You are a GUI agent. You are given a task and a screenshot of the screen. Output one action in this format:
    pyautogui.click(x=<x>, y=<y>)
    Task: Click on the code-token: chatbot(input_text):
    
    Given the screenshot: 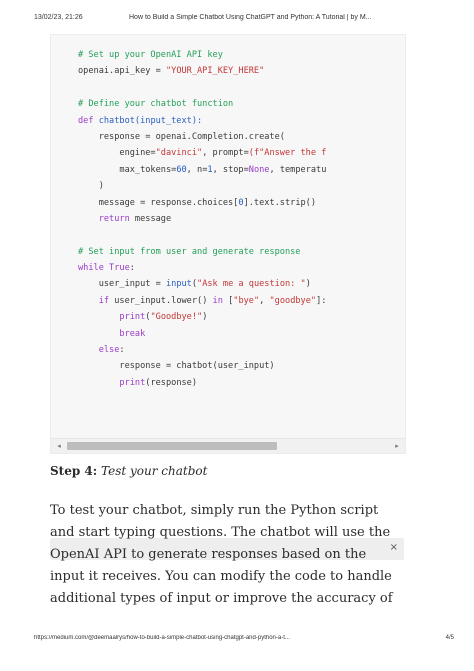 What is the action you would take?
    pyautogui.click(x=150, y=120)
    